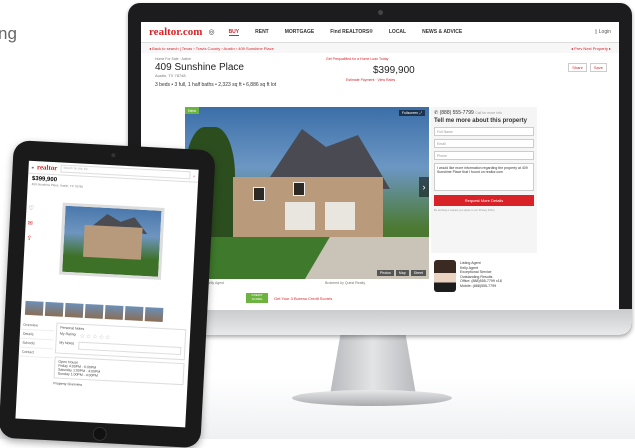 This screenshot has width=635, height=448. Describe the element at coordinates (345, 283) in the screenshot. I see `brokered-by: Brokered by Quest Realty` at that location.